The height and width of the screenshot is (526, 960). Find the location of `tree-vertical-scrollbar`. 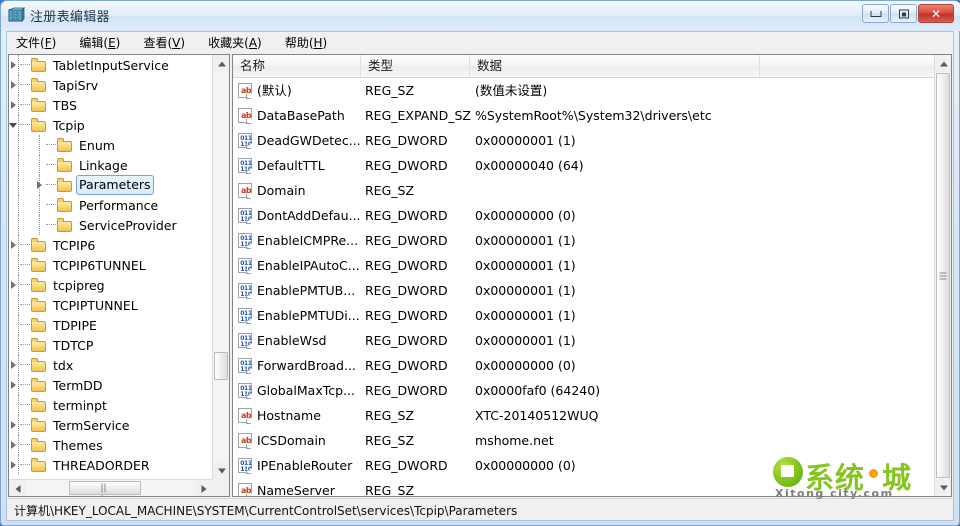

tree-vertical-scrollbar is located at coordinates (220, 267).